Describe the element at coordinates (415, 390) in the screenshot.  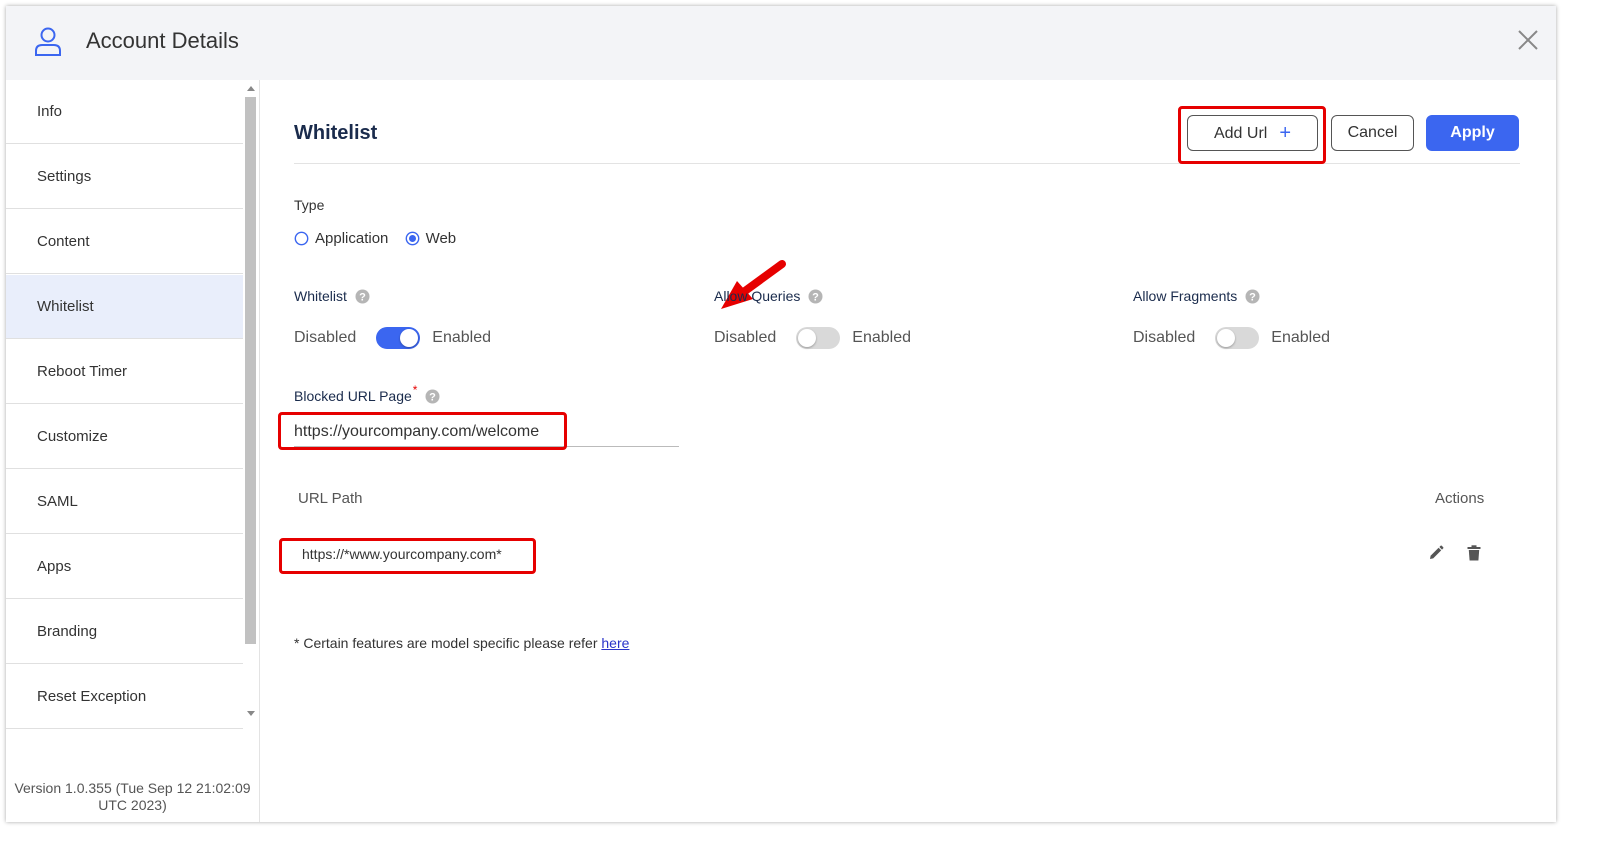
I see `required-mark: *` at that location.